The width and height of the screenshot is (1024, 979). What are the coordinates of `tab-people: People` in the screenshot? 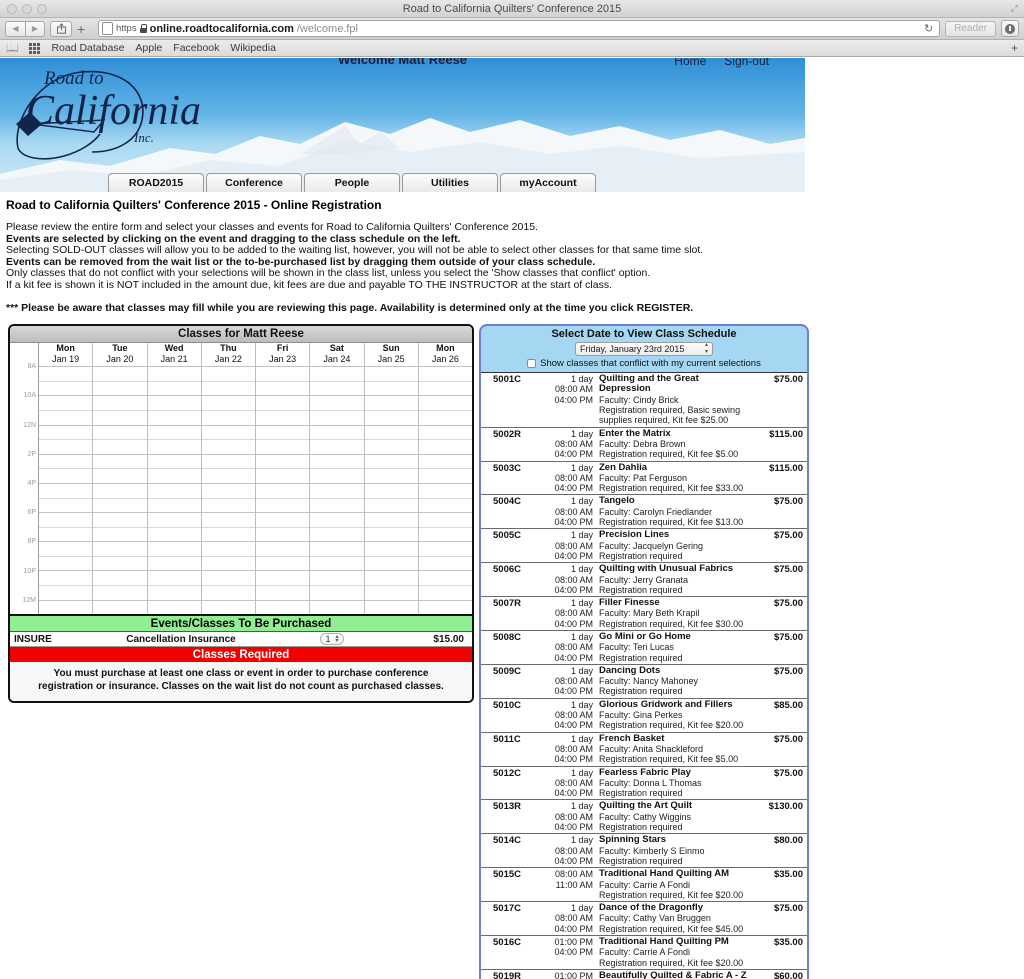 It's located at (352, 182).